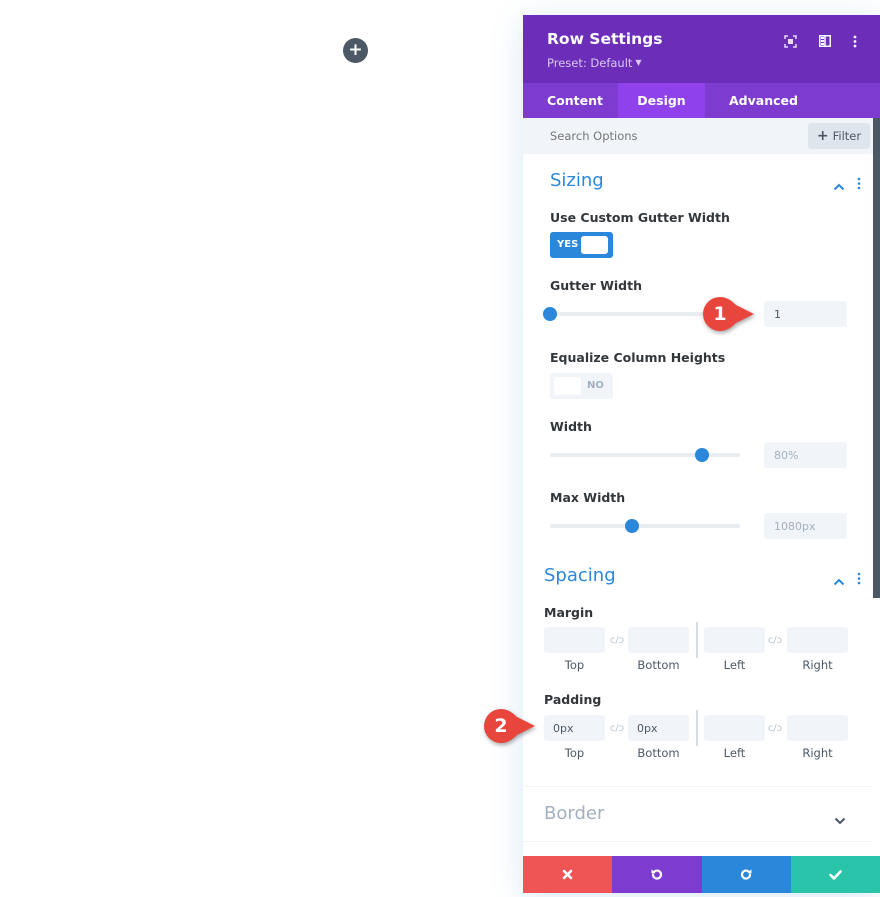 The image size is (880, 897). Describe the element at coordinates (658, 728) in the screenshot. I see `padding-bottom-input` at that location.